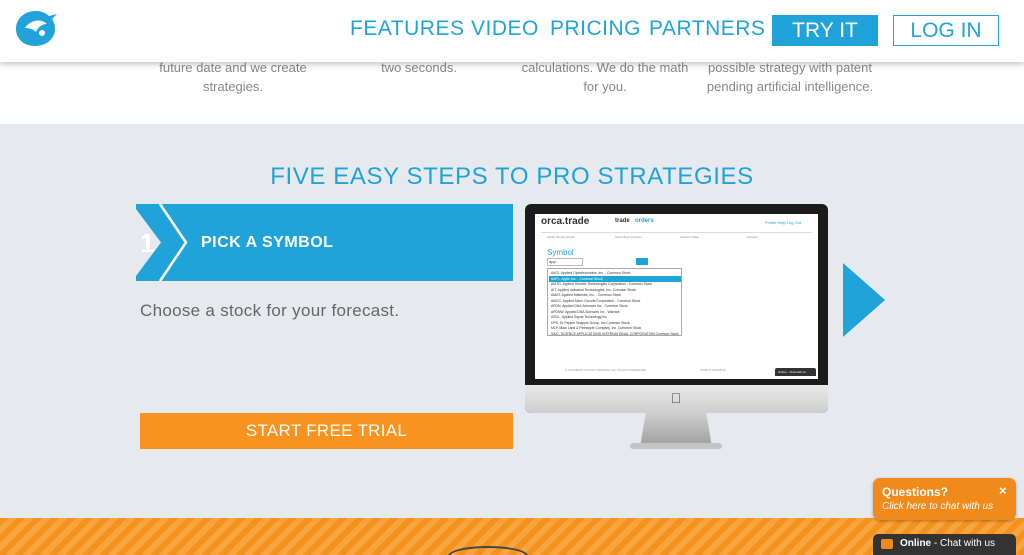  I want to click on feature-text-1: future date and we create strategies., so click(233, 77).